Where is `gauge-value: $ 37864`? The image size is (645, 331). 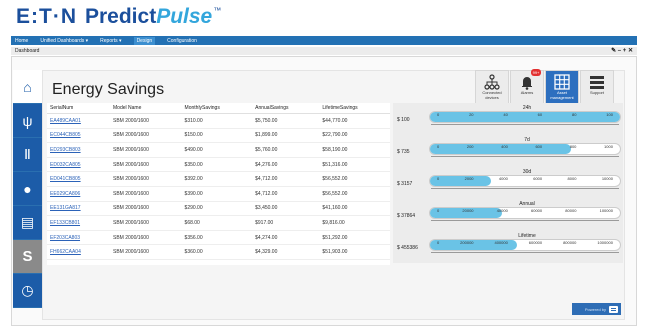 gauge-value: $ 37864 is located at coordinates (406, 216).